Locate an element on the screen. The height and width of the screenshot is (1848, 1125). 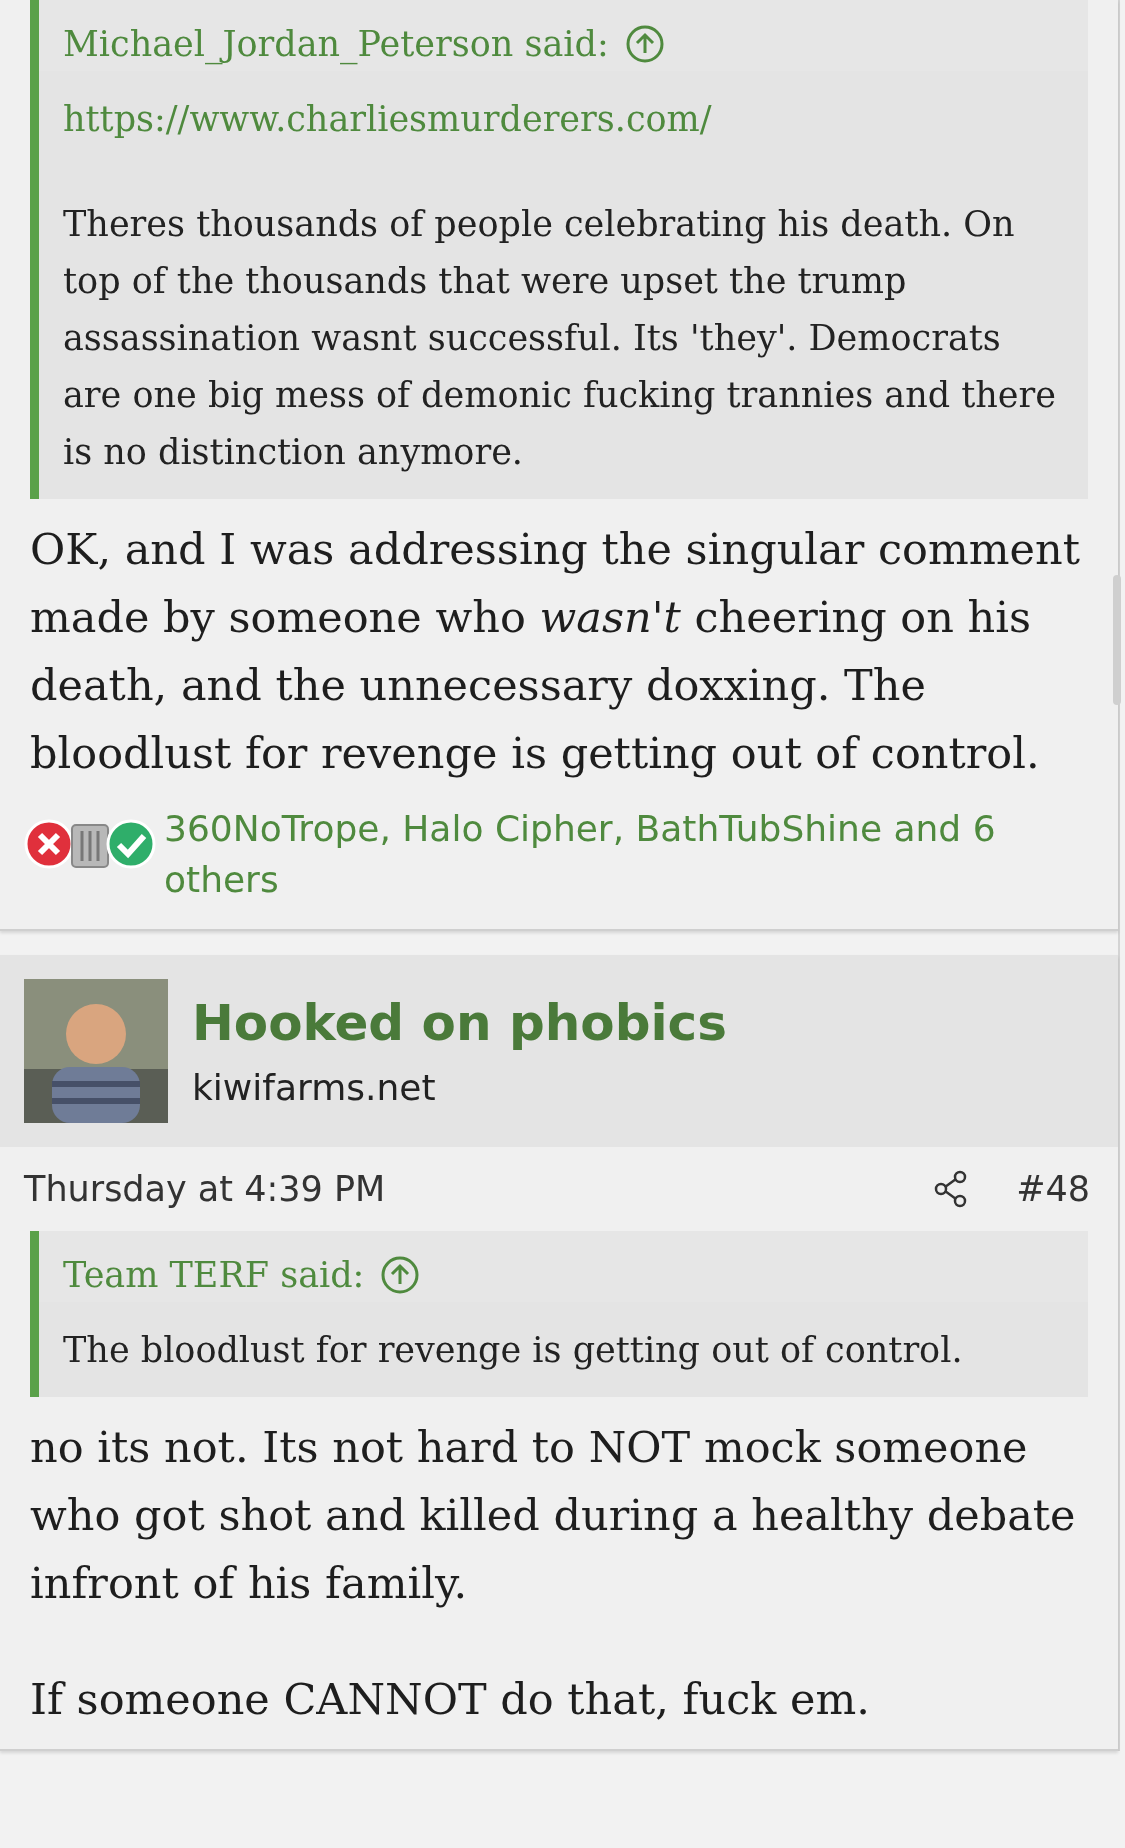
author-site: kiwifarms.net is located at coordinates (314, 1088).